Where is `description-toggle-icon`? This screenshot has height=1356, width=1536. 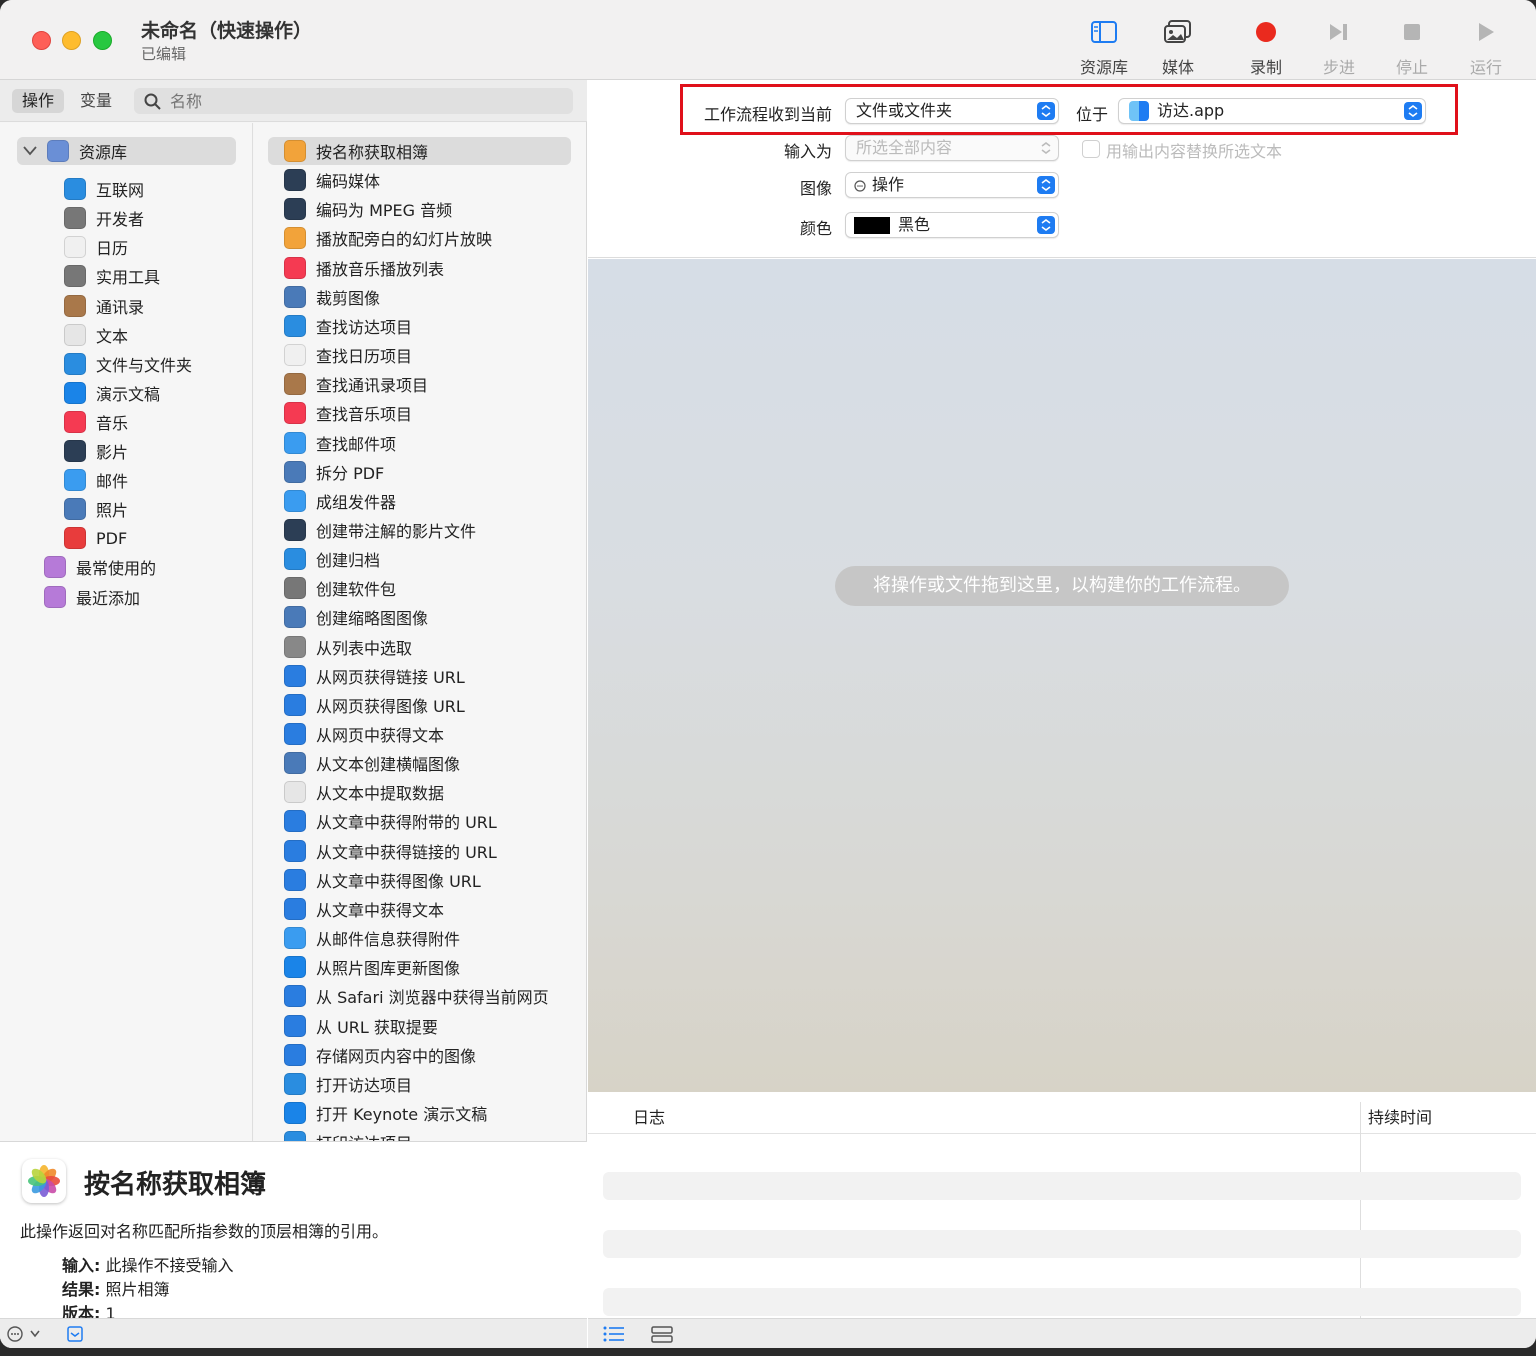
description-toggle-icon is located at coordinates (75, 1334).